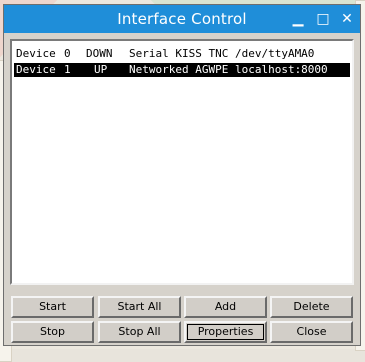 The image size is (365, 362). Describe the element at coordinates (139, 307) in the screenshot. I see `start-all-button: Start All` at that location.